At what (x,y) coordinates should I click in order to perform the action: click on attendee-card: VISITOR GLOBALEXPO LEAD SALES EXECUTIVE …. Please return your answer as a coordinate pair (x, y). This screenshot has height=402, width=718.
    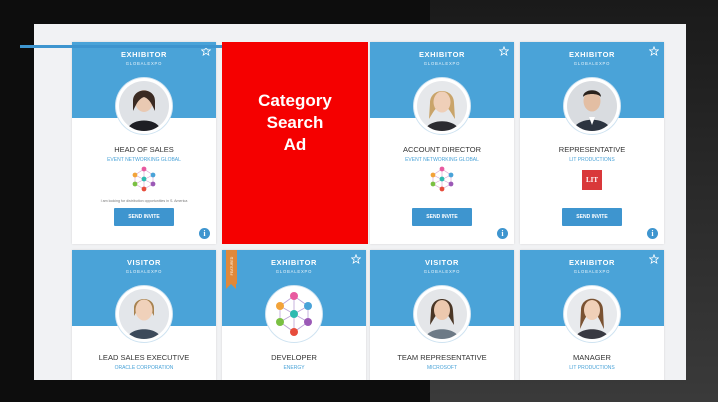
    Looking at the image, I should click on (144, 315).